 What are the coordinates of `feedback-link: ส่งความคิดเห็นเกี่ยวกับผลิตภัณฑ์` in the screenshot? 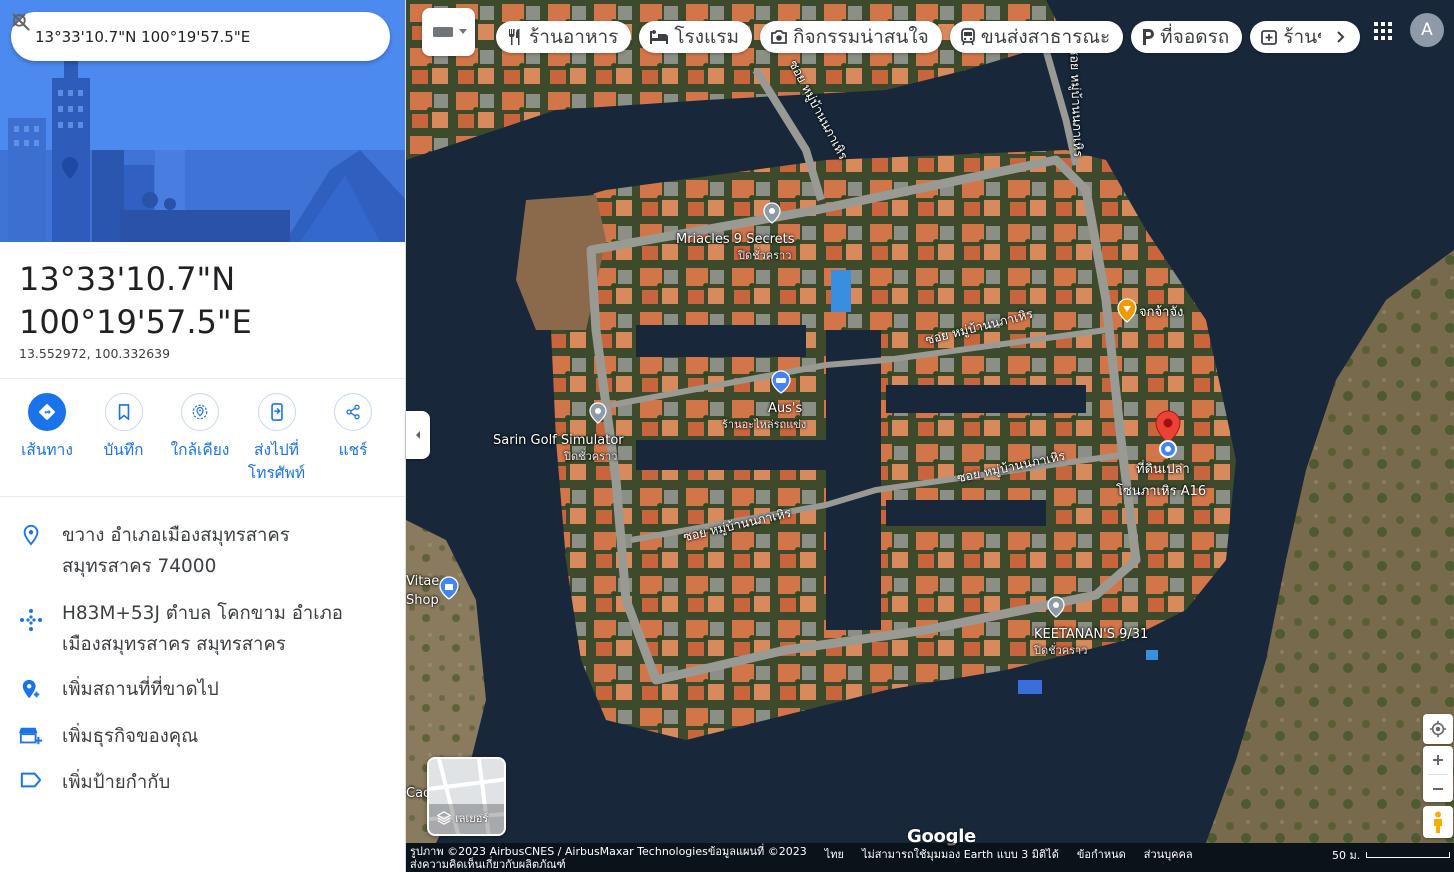 It's located at (608, 864).